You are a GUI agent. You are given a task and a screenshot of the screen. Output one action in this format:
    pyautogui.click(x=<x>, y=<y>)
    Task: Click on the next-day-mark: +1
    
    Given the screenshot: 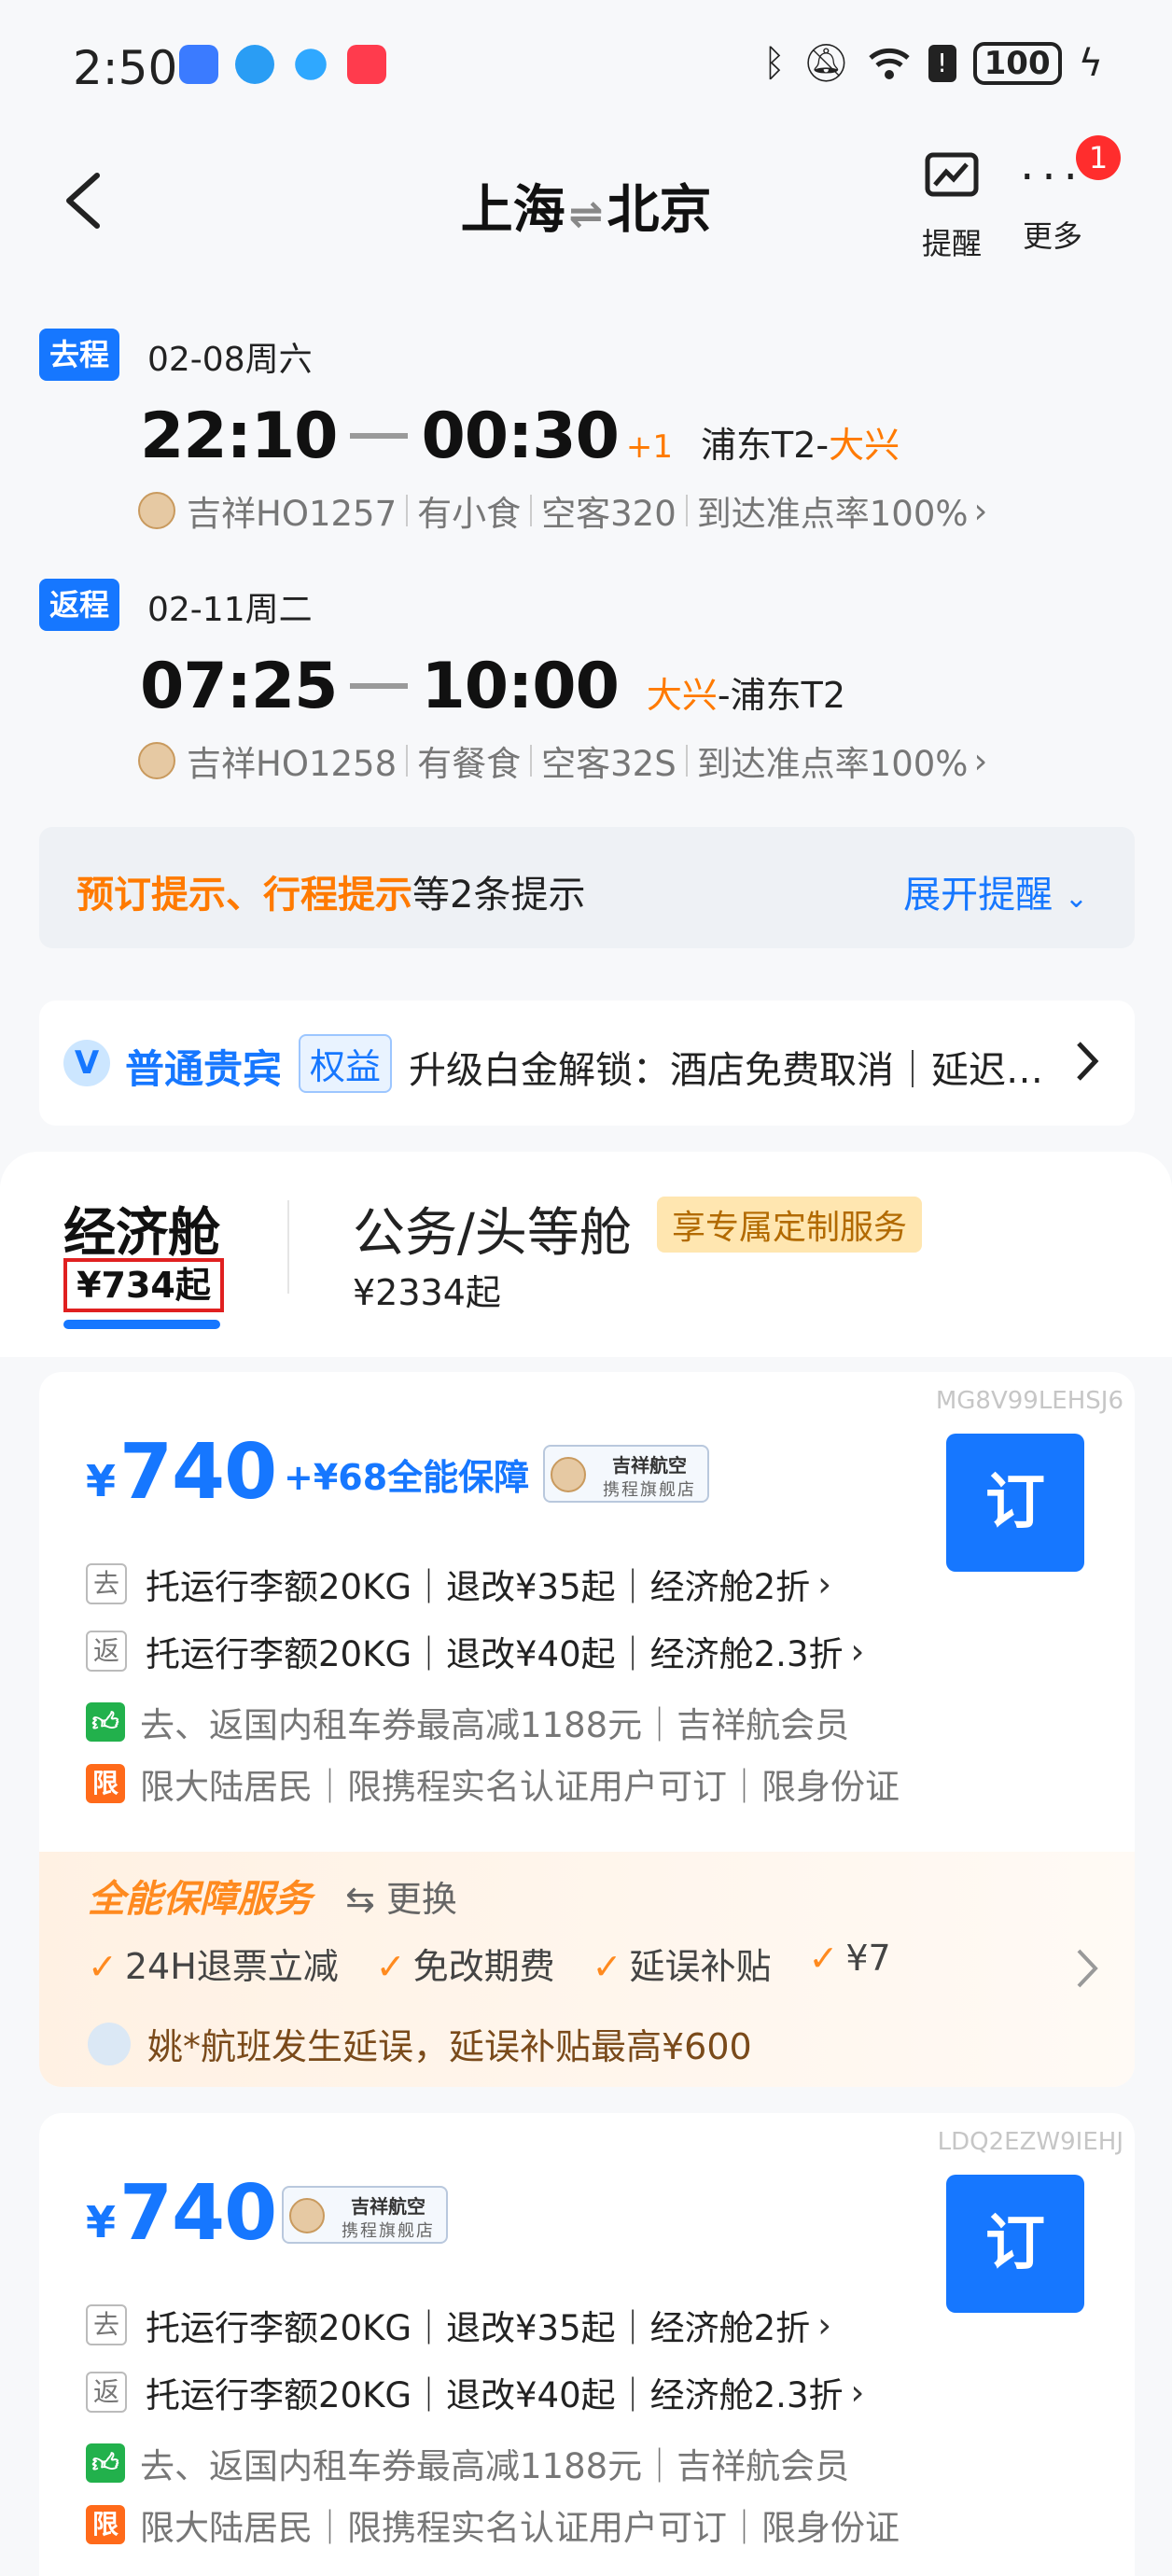 What is the action you would take?
    pyautogui.click(x=649, y=447)
    